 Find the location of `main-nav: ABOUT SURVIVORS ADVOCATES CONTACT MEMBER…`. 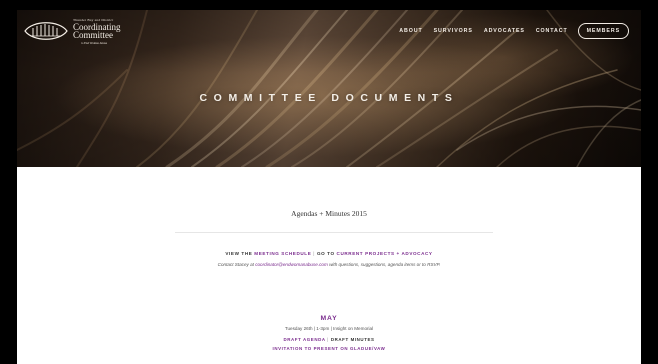

main-nav: ABOUT SURVIVORS ADVOCATES CONTACT MEMBER… is located at coordinates (508, 31).